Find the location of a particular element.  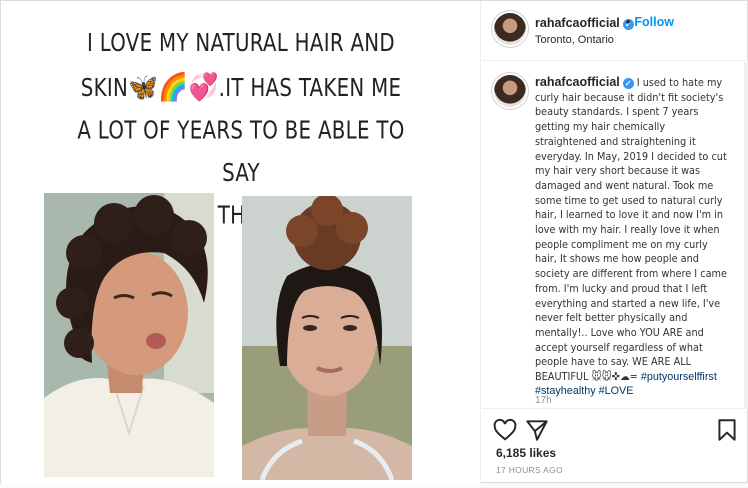

caption-username: rahafcaofficial ✓ is located at coordinates (584, 82).